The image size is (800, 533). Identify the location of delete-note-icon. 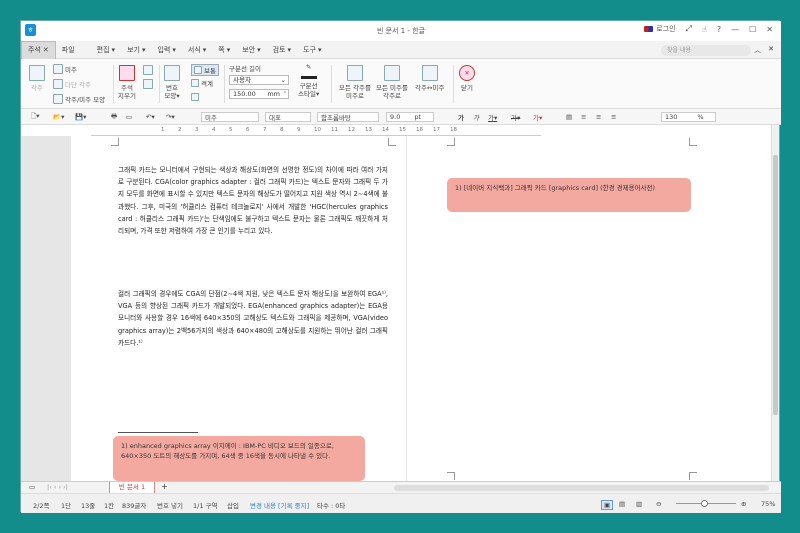
(126, 73).